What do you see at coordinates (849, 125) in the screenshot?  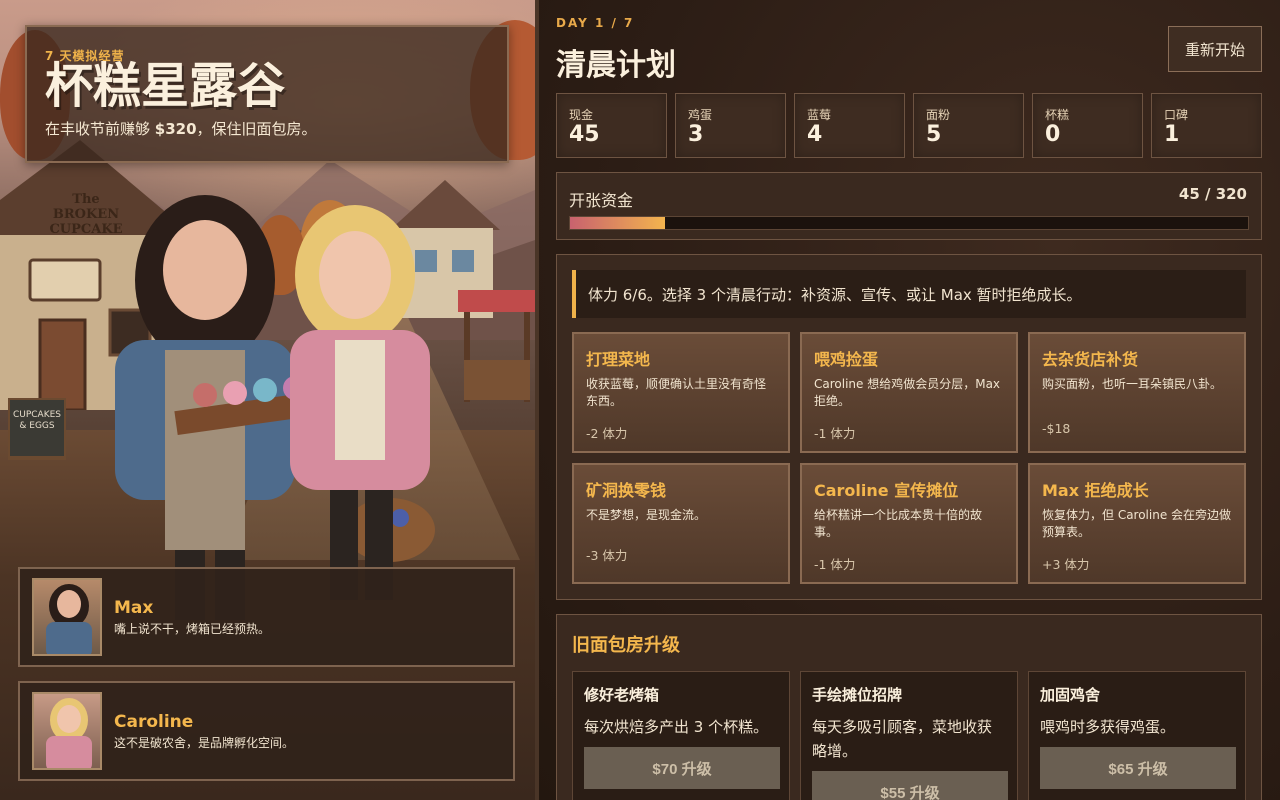 I see `stat-blueberries: 蓝莓 4` at bounding box center [849, 125].